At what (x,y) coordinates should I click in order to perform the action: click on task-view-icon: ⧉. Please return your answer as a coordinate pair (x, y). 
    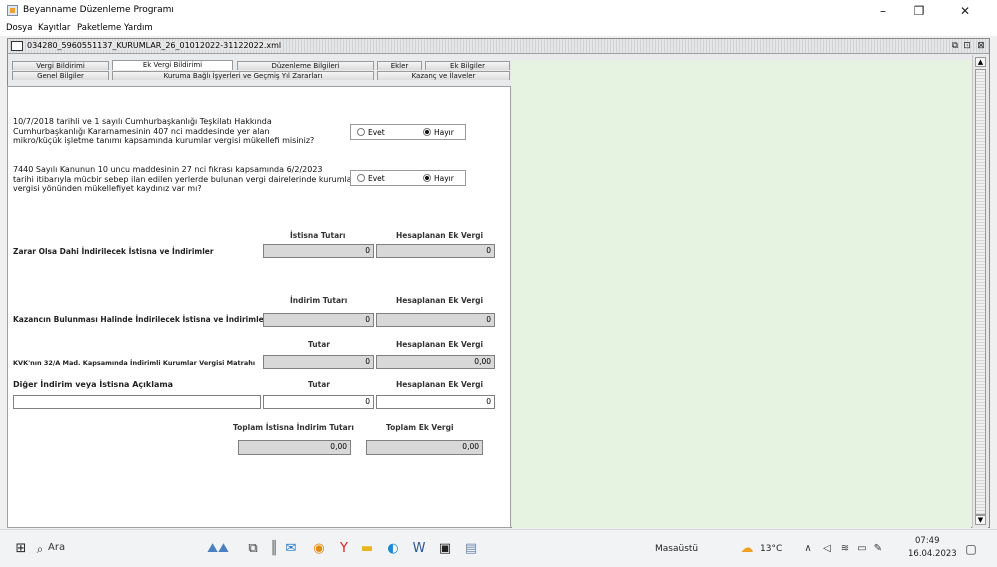
    Looking at the image, I should click on (253, 549).